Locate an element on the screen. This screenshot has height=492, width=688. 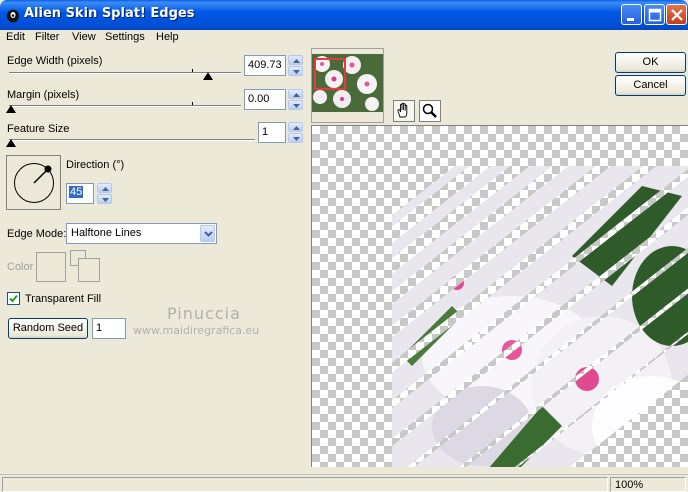
direction-value: 45 is located at coordinates (76, 192).